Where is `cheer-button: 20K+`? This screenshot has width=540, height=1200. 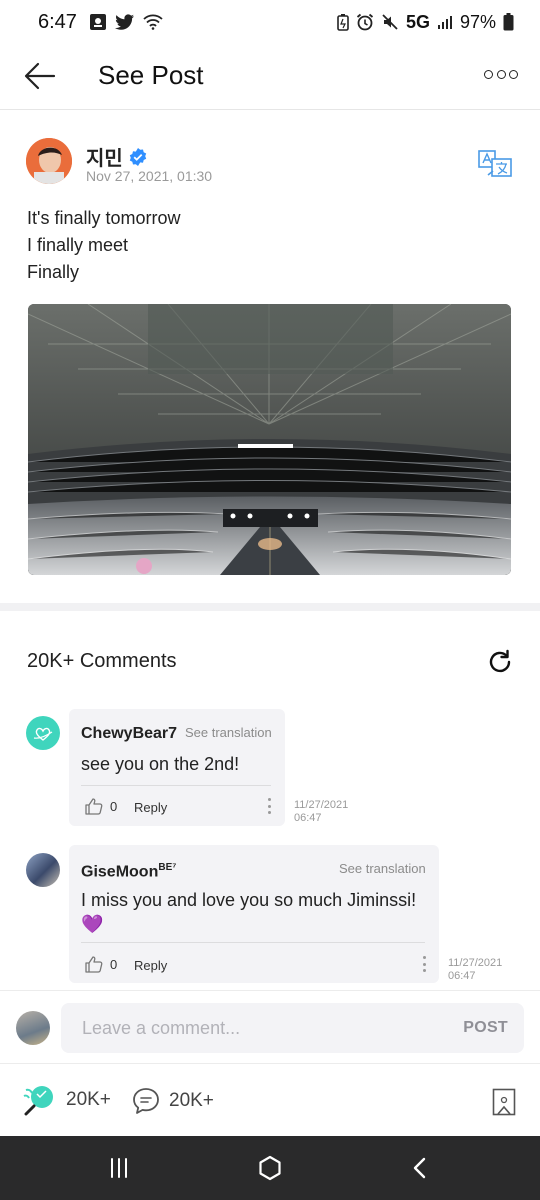 cheer-button: 20K+ is located at coordinates (66, 1100).